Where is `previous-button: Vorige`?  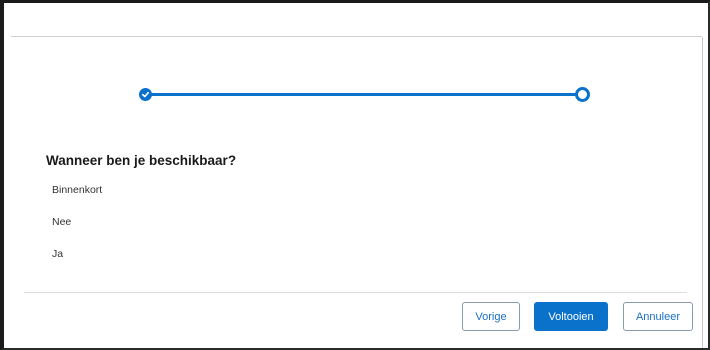 previous-button: Vorige is located at coordinates (491, 316).